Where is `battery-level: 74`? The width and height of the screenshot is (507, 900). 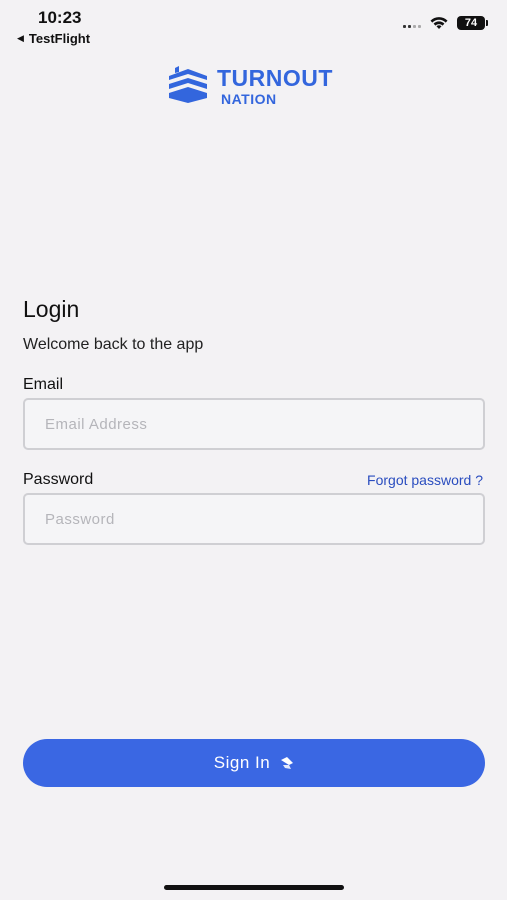 battery-level: 74 is located at coordinates (471, 23).